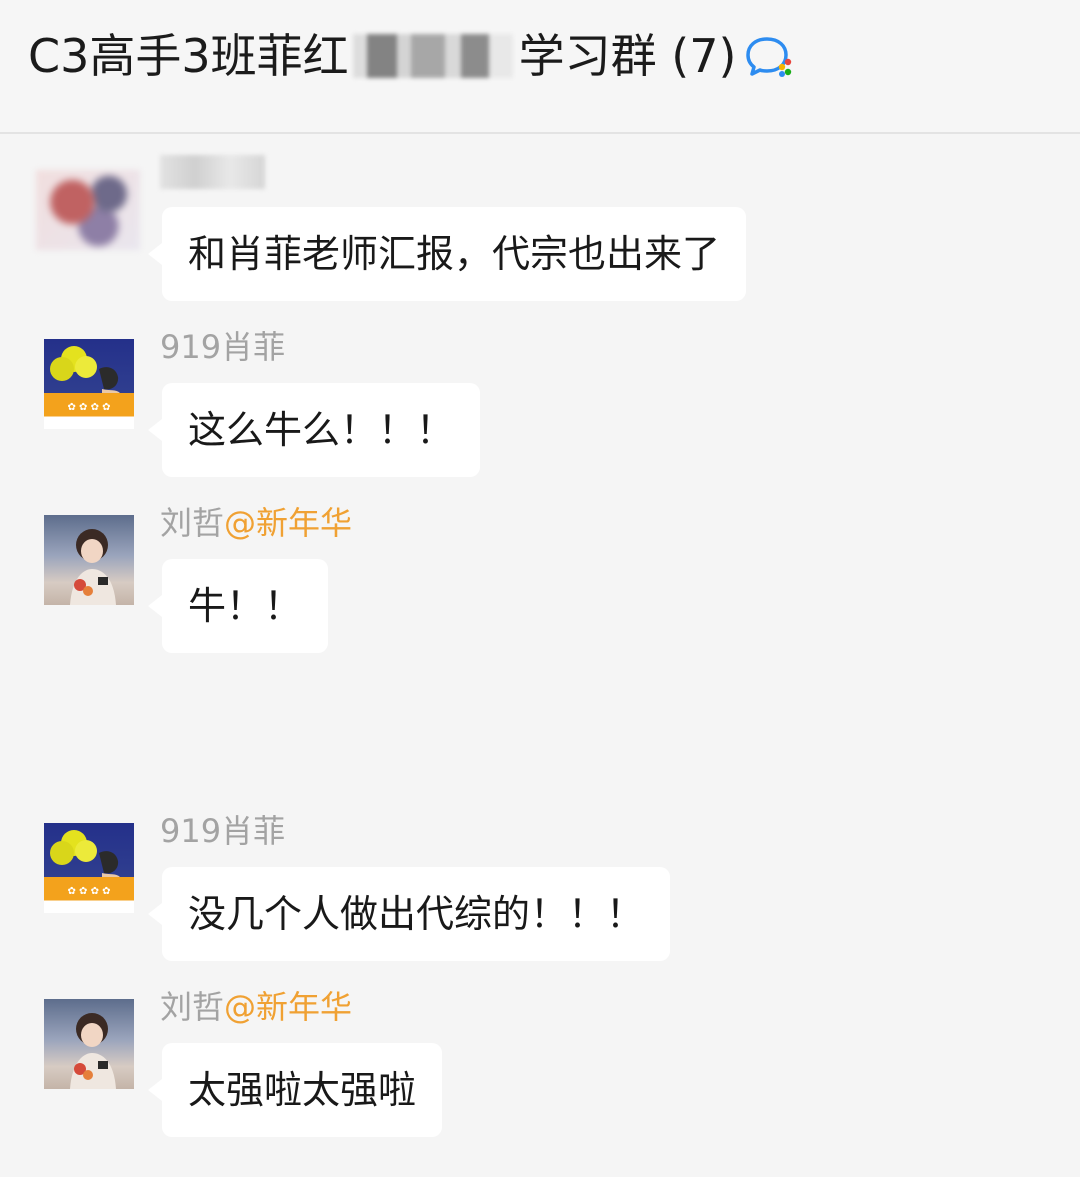 This screenshot has width=1080, height=1177. What do you see at coordinates (212, 172) in the screenshot?
I see `blurred-sender-name` at bounding box center [212, 172].